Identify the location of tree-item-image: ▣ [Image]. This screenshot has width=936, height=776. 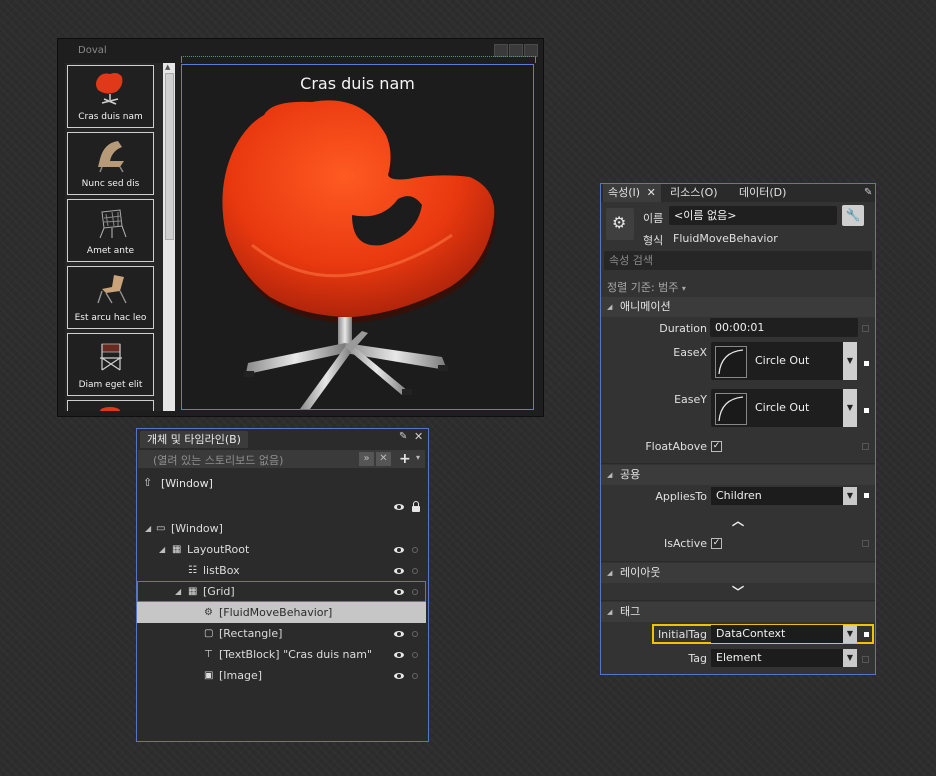
(281, 675).